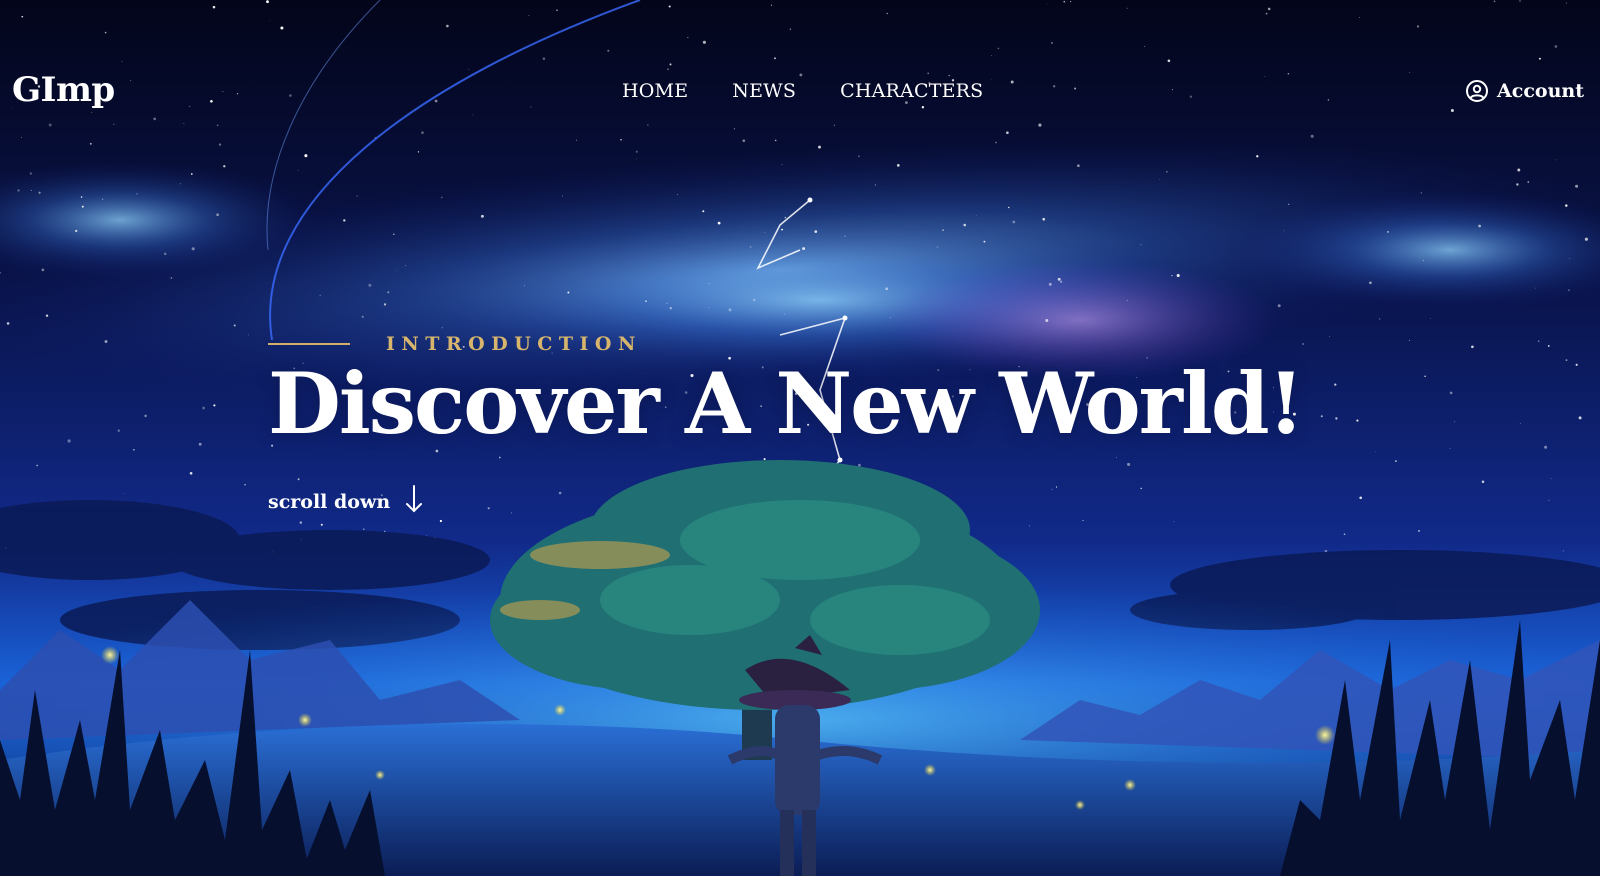 Image resolution: width=1600 pixels, height=876 pixels. I want to click on nav-link-home: HOME, so click(655, 91).